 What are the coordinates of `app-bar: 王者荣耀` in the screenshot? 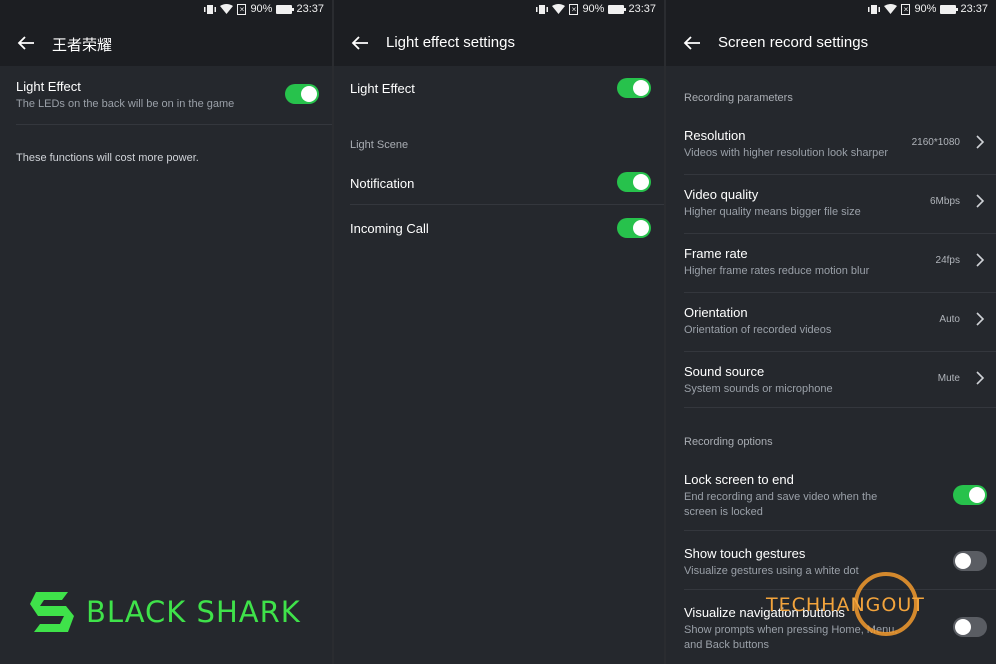 It's located at (166, 43).